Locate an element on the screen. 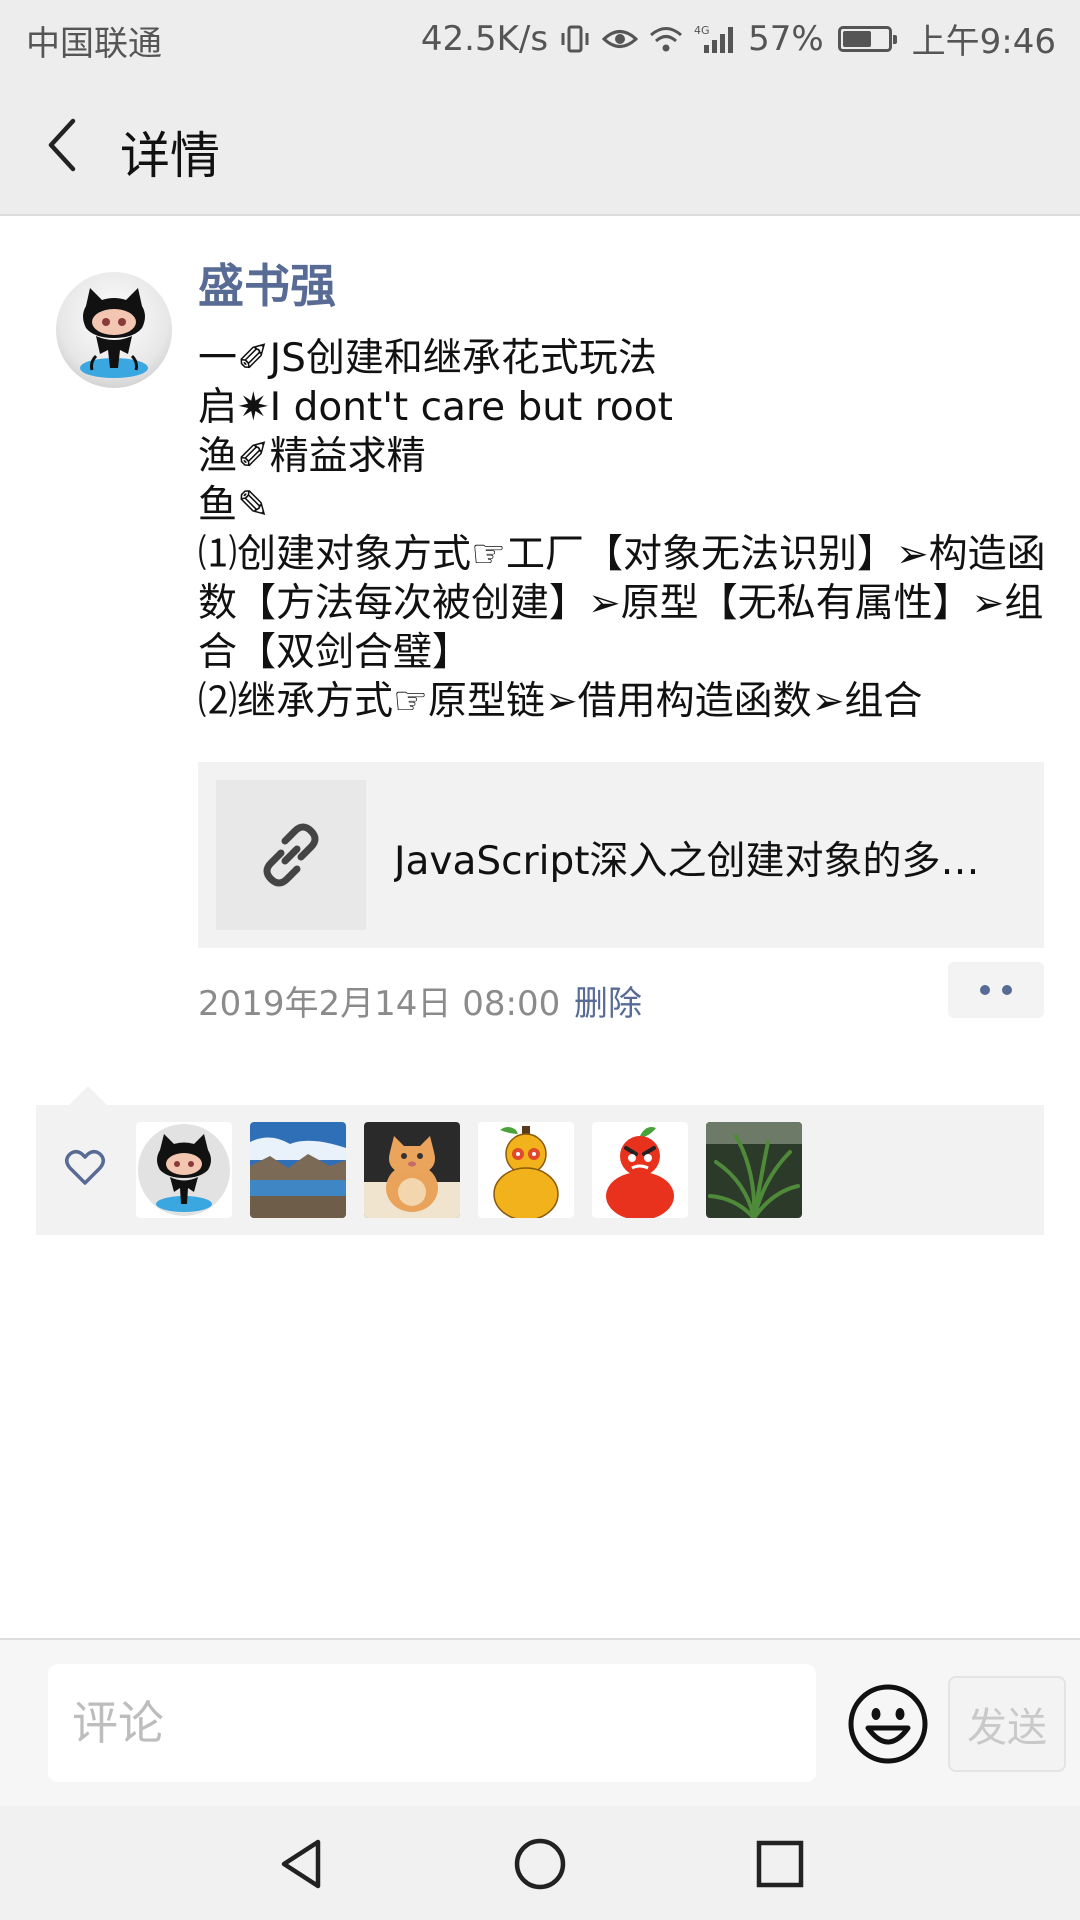 The width and height of the screenshot is (1080, 1920). post-line: 鱼✎ is located at coordinates (234, 505).